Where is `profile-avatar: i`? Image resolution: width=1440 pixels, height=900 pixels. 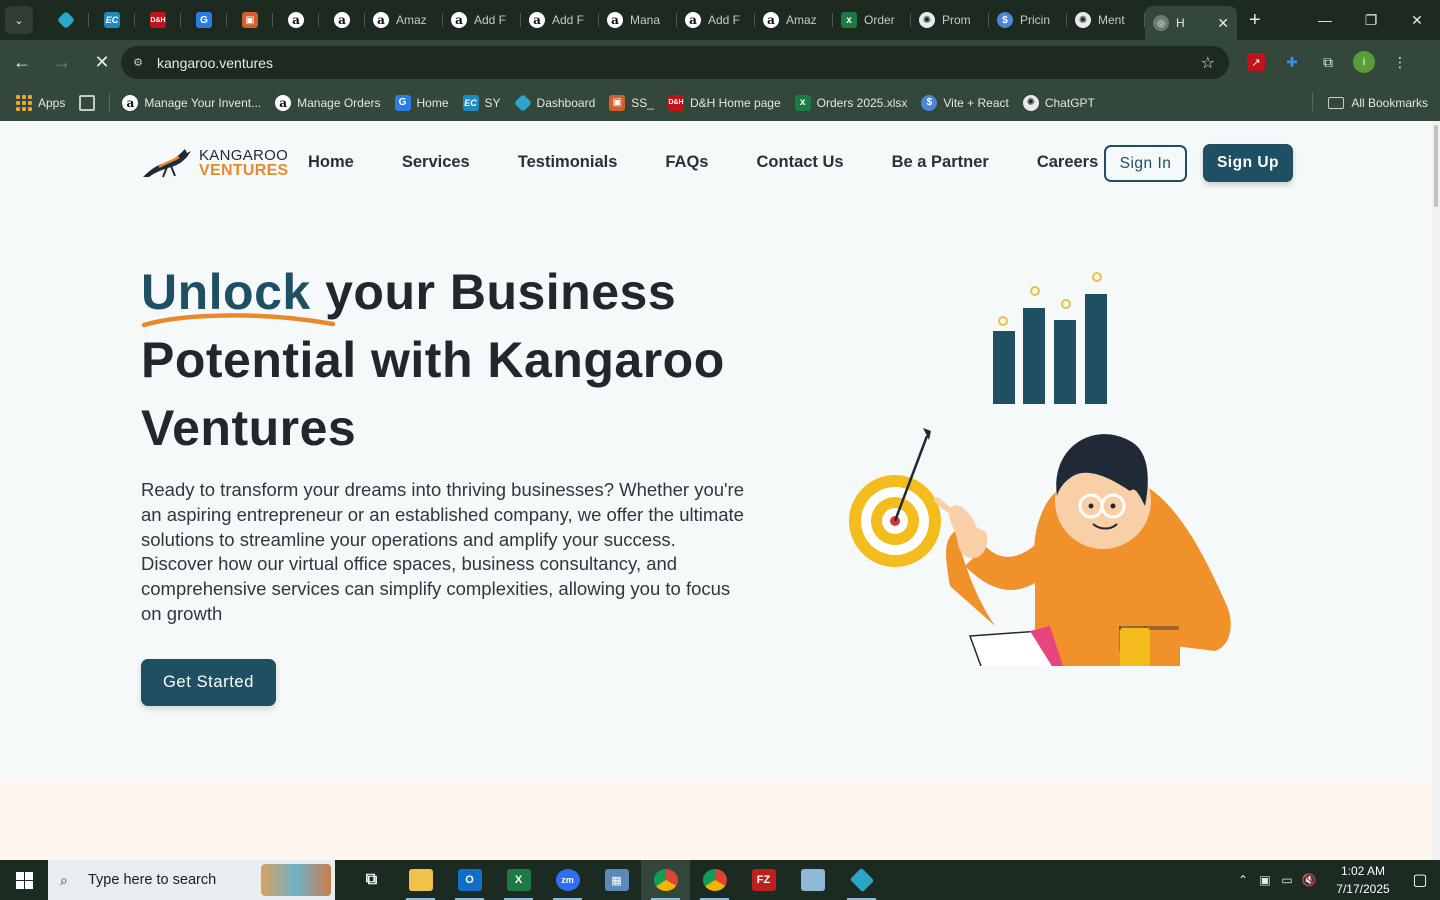
profile-avatar: i is located at coordinates (1364, 62).